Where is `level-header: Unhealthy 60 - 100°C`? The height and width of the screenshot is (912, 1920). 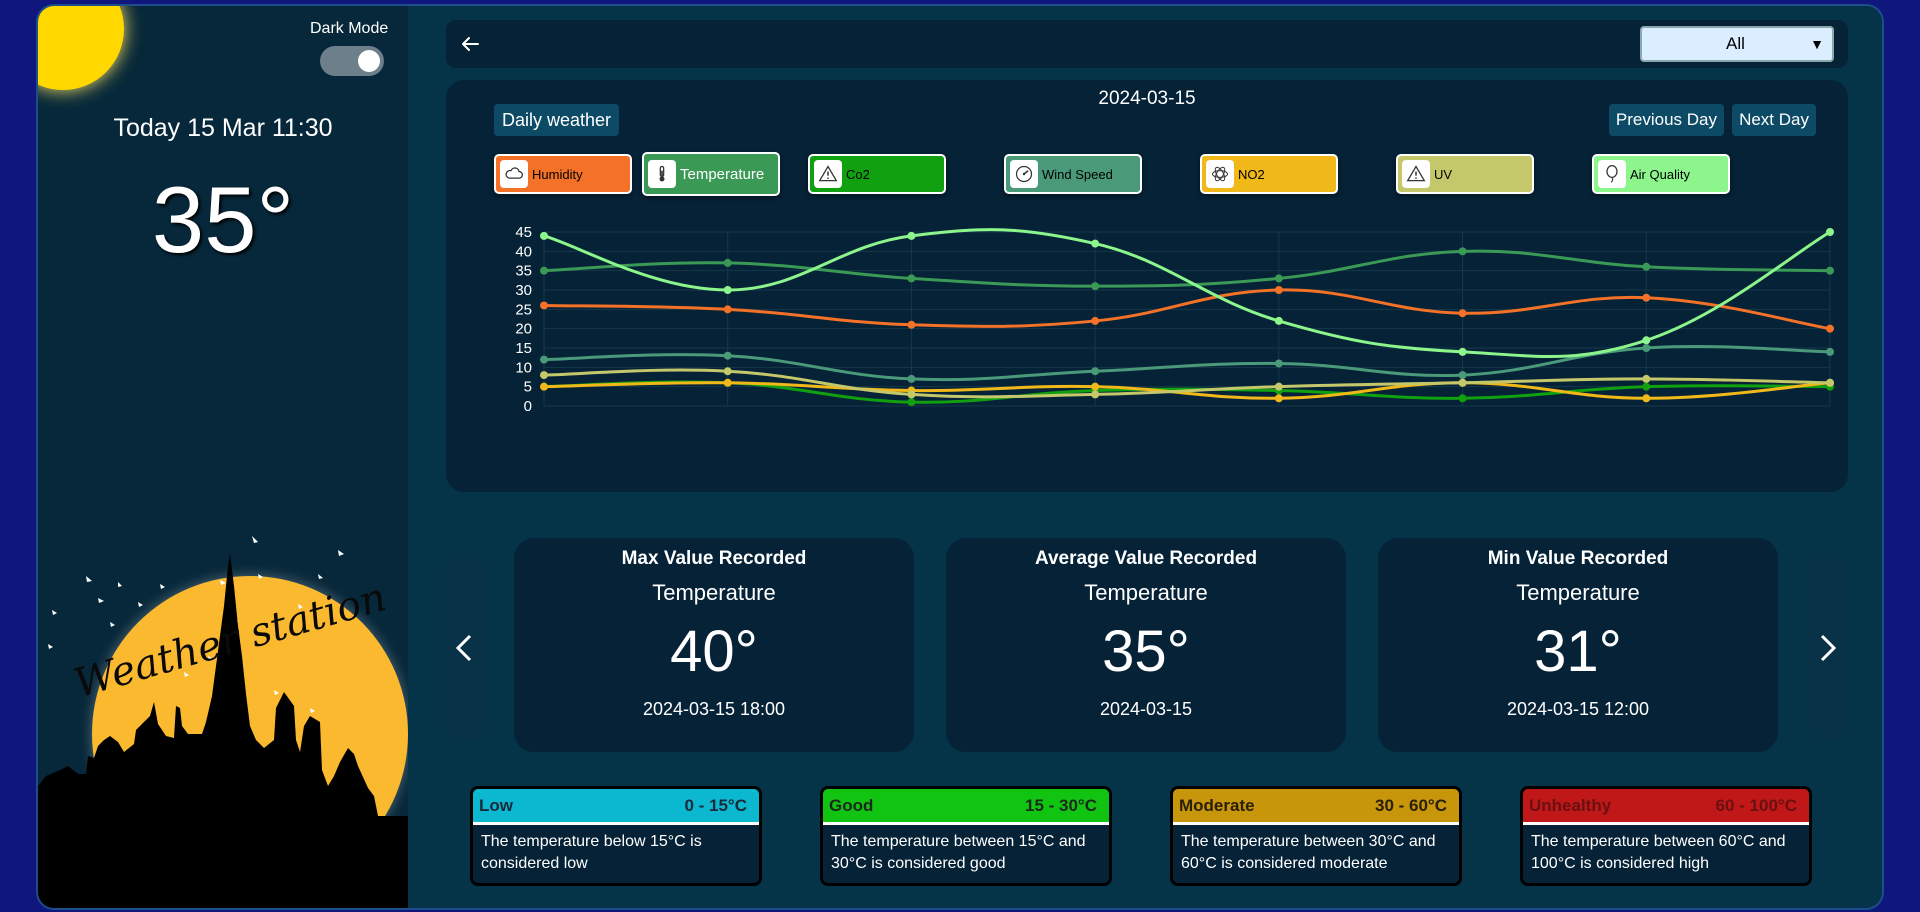
level-header: Unhealthy 60 - 100°C is located at coordinates (1666, 807).